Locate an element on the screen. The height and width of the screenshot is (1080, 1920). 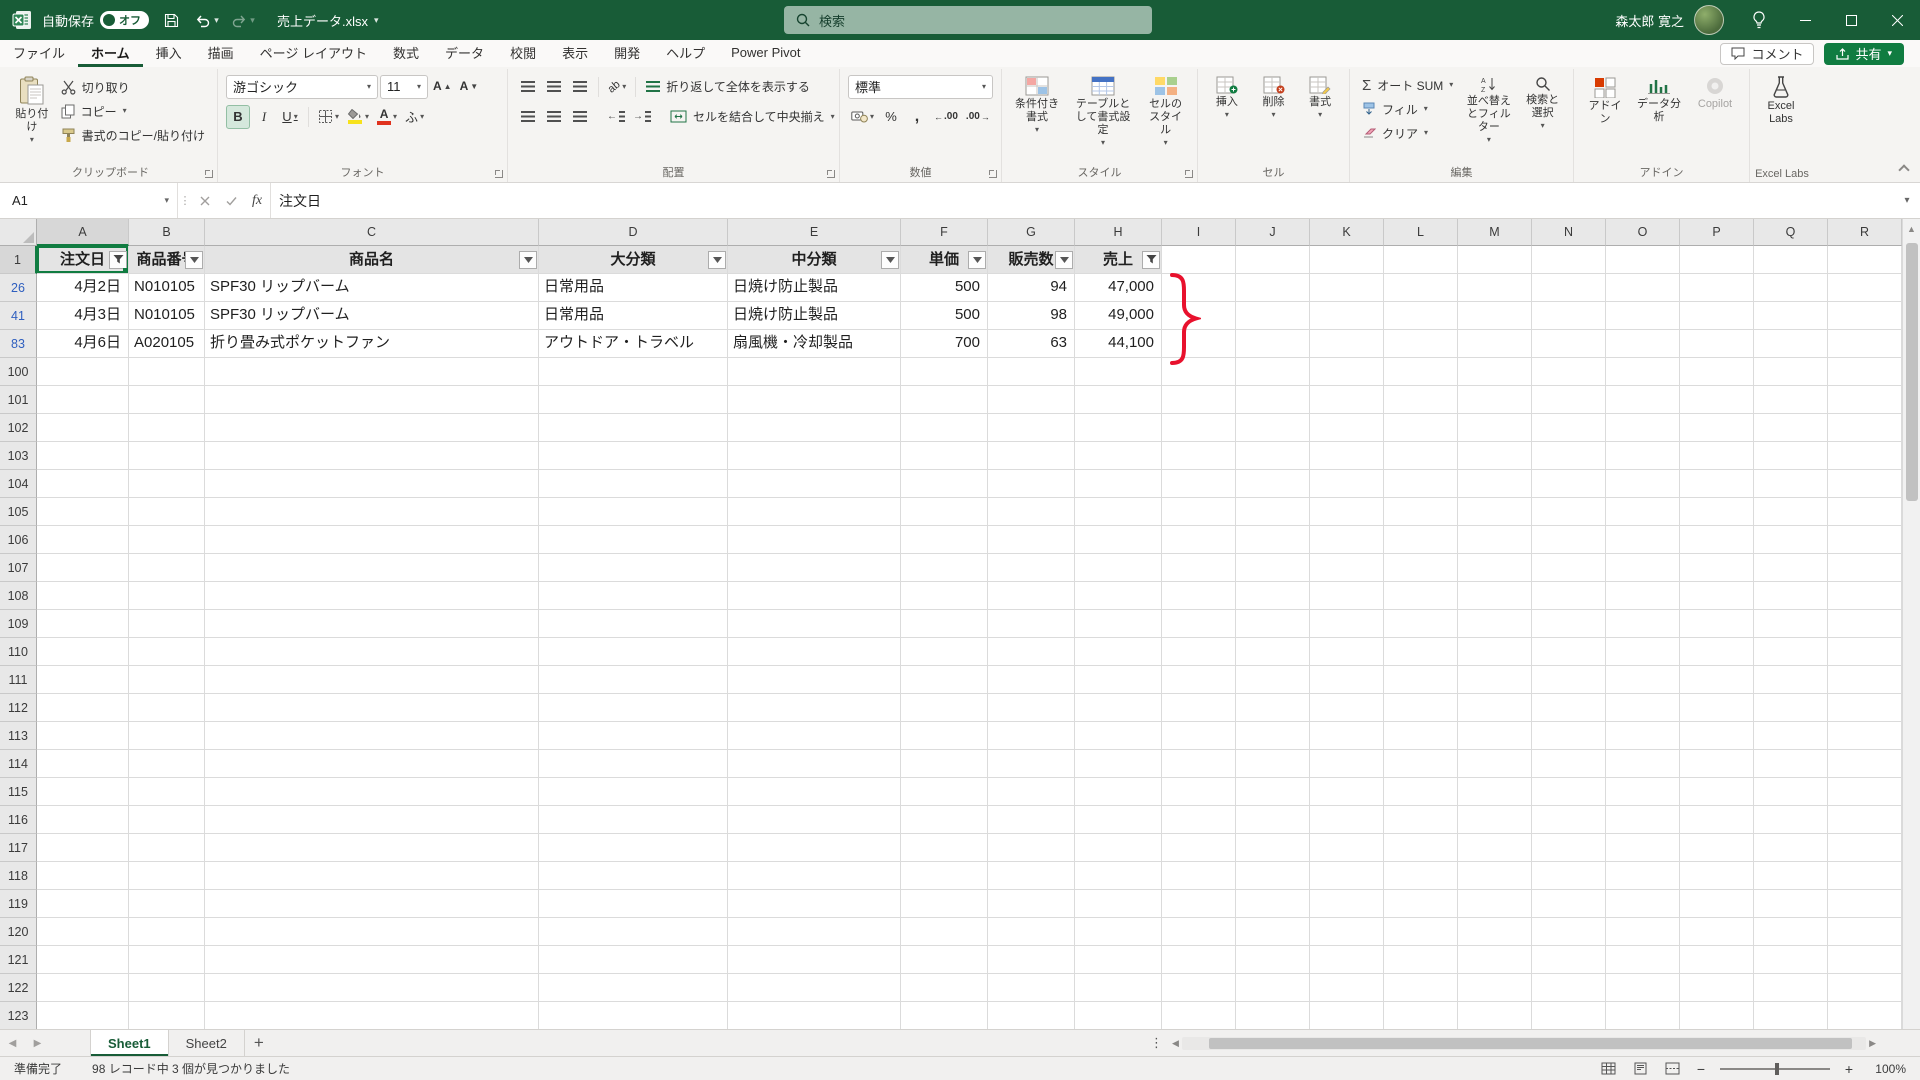
cell-a1: 注文日 is located at coordinates (83, 260).